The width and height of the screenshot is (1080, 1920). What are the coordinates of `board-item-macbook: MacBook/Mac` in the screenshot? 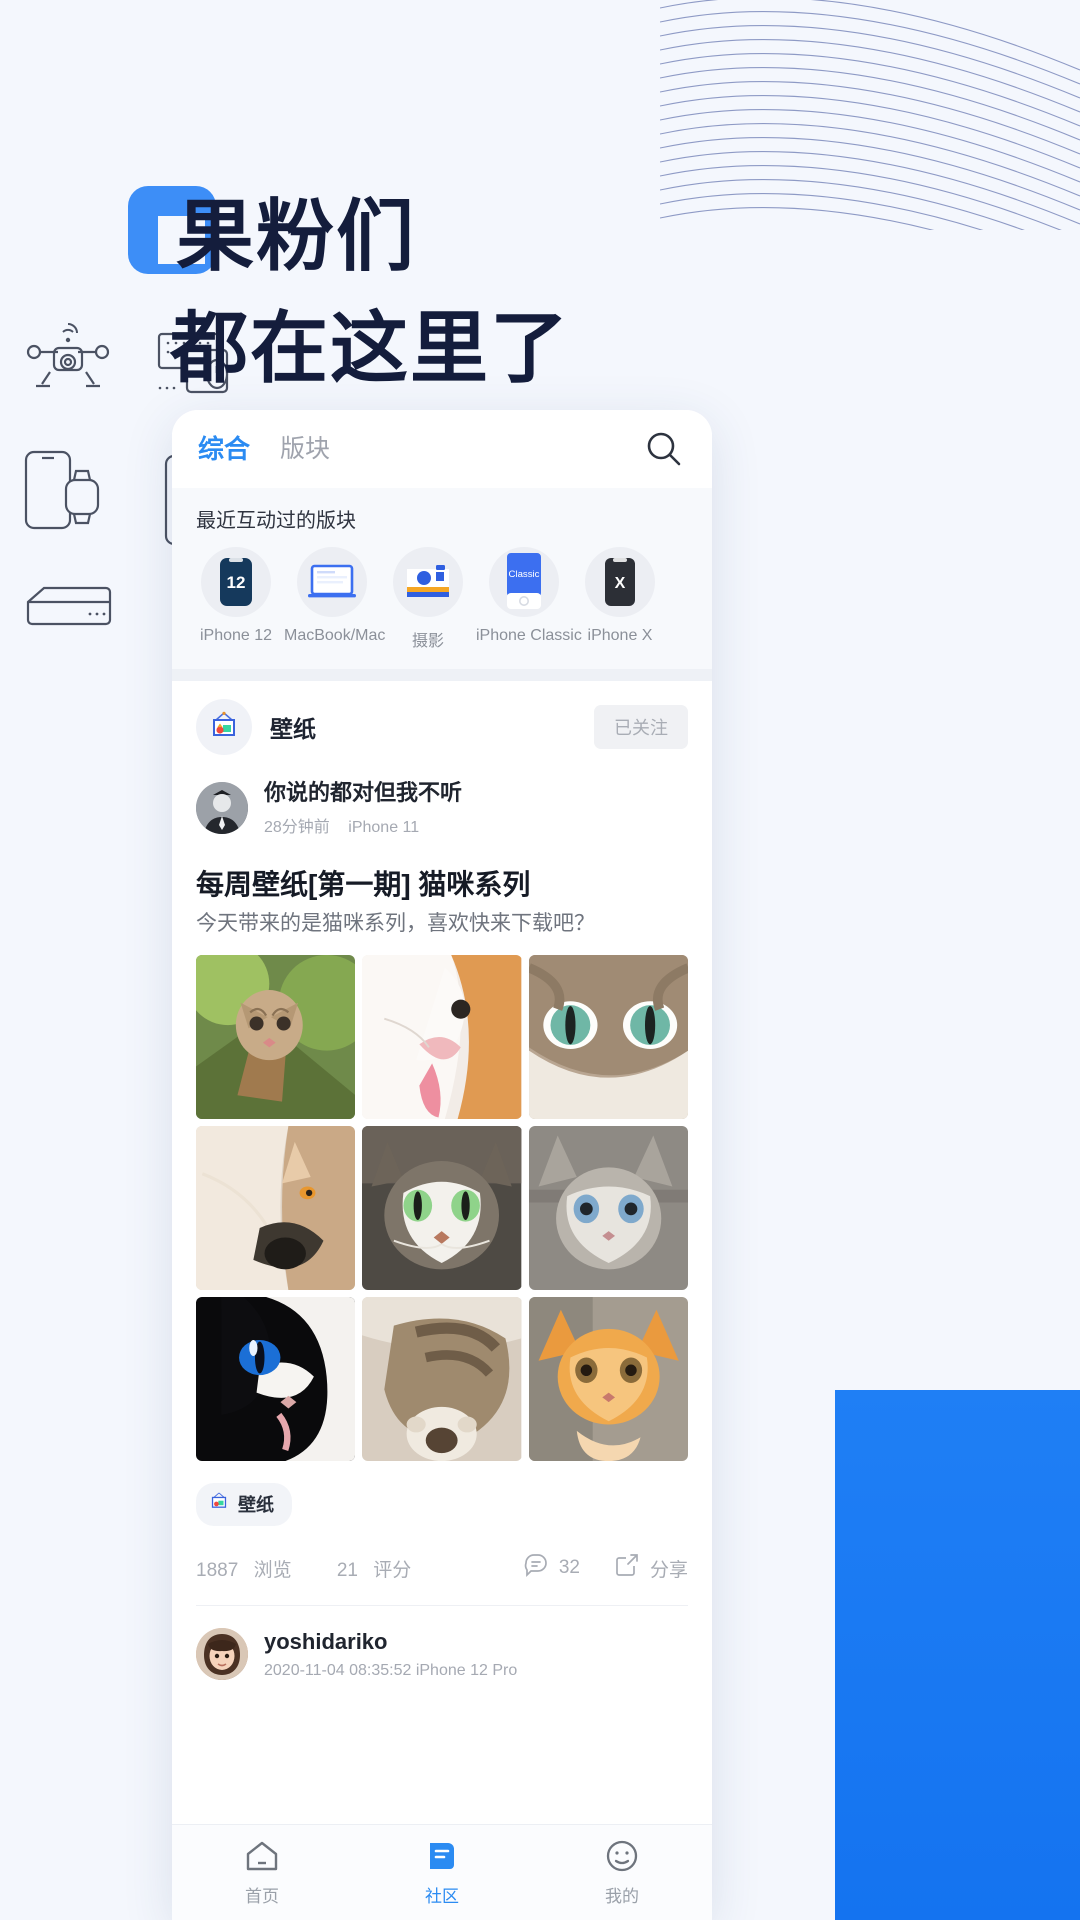 It's located at (335, 599).